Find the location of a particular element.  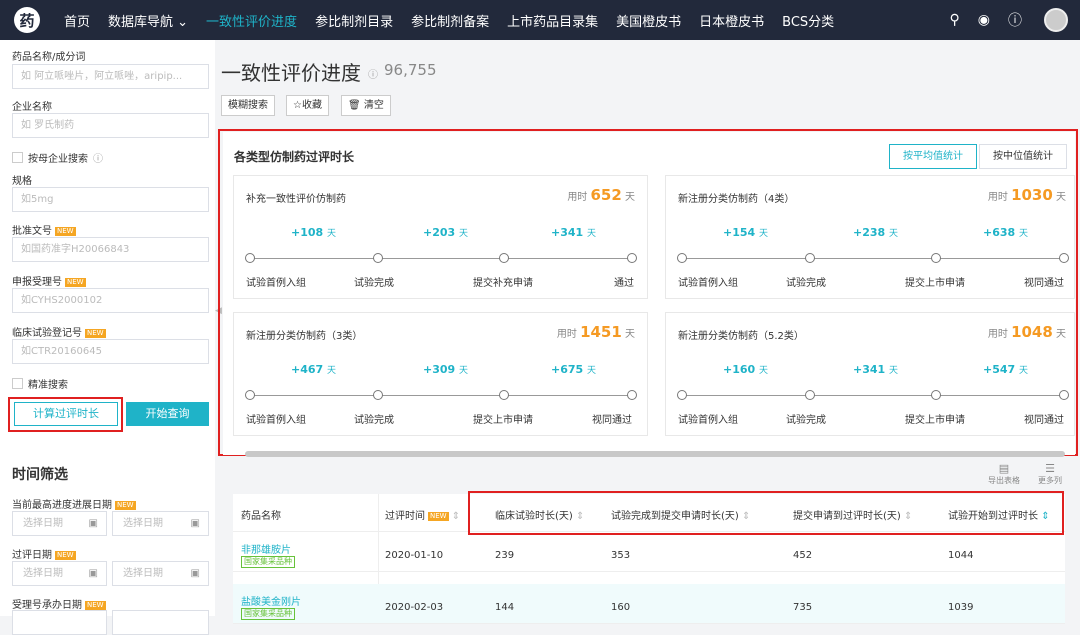

search-icon: ⚲ is located at coordinates (955, 20).